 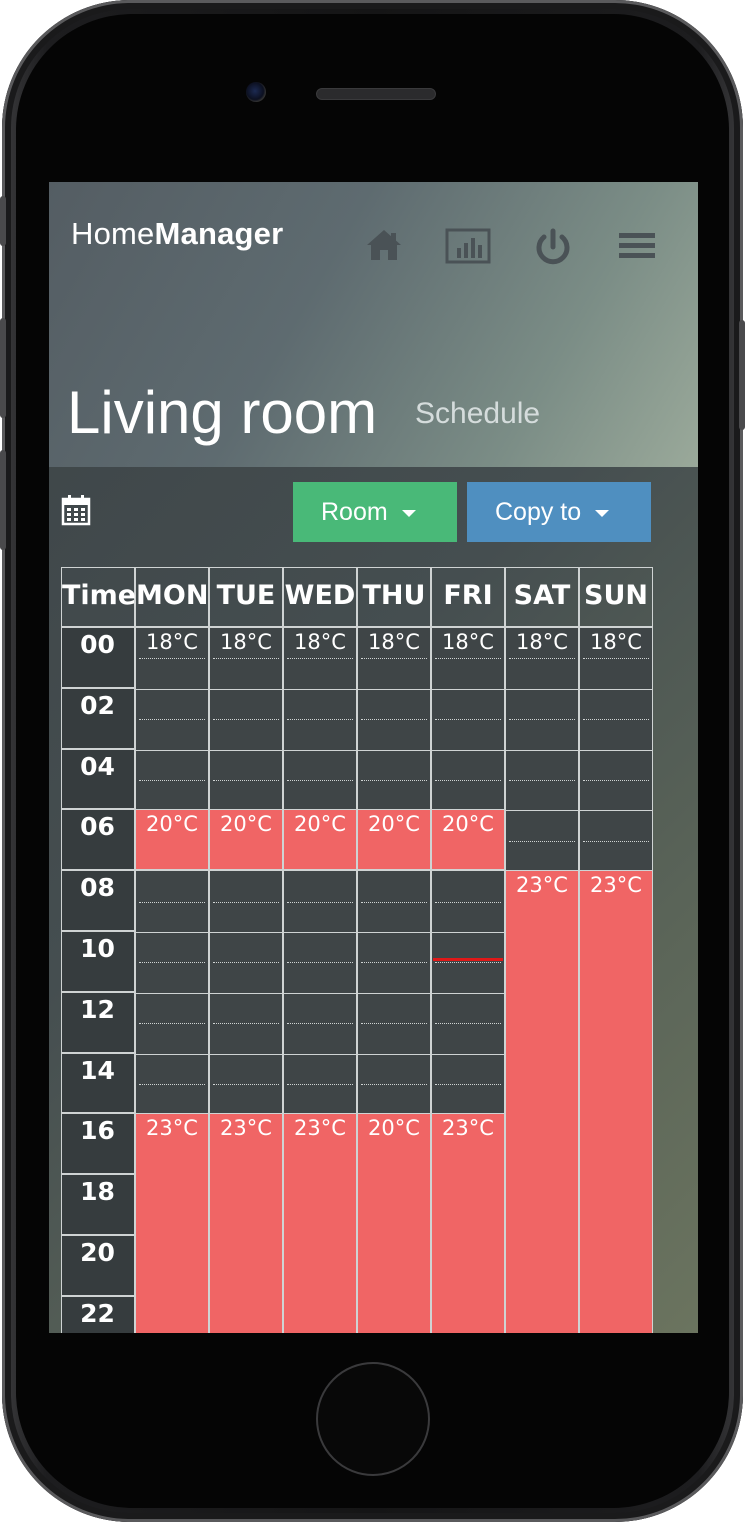 I want to click on time-label-text: 22, so click(x=97, y=1313).